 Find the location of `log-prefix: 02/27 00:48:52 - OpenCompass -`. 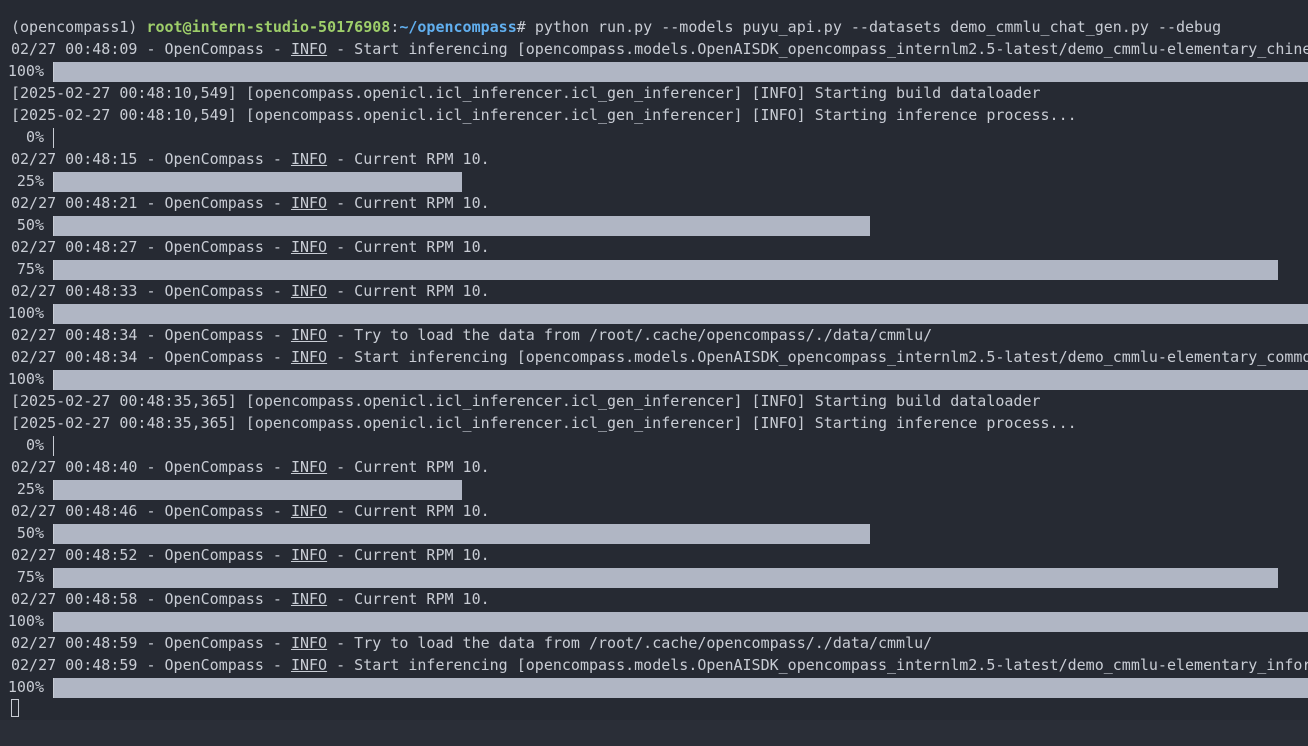

log-prefix: 02/27 00:48:52 - OpenCompass - is located at coordinates (151, 555).